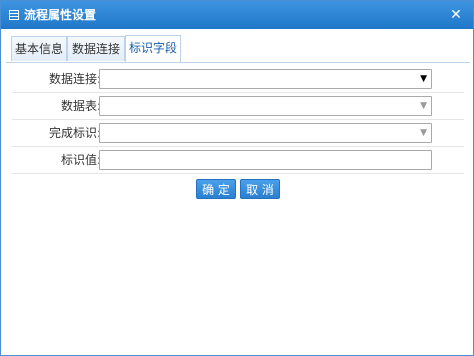 This screenshot has width=474, height=356. What do you see at coordinates (265, 133) in the screenshot?
I see `completion-flag-select: ▼` at bounding box center [265, 133].